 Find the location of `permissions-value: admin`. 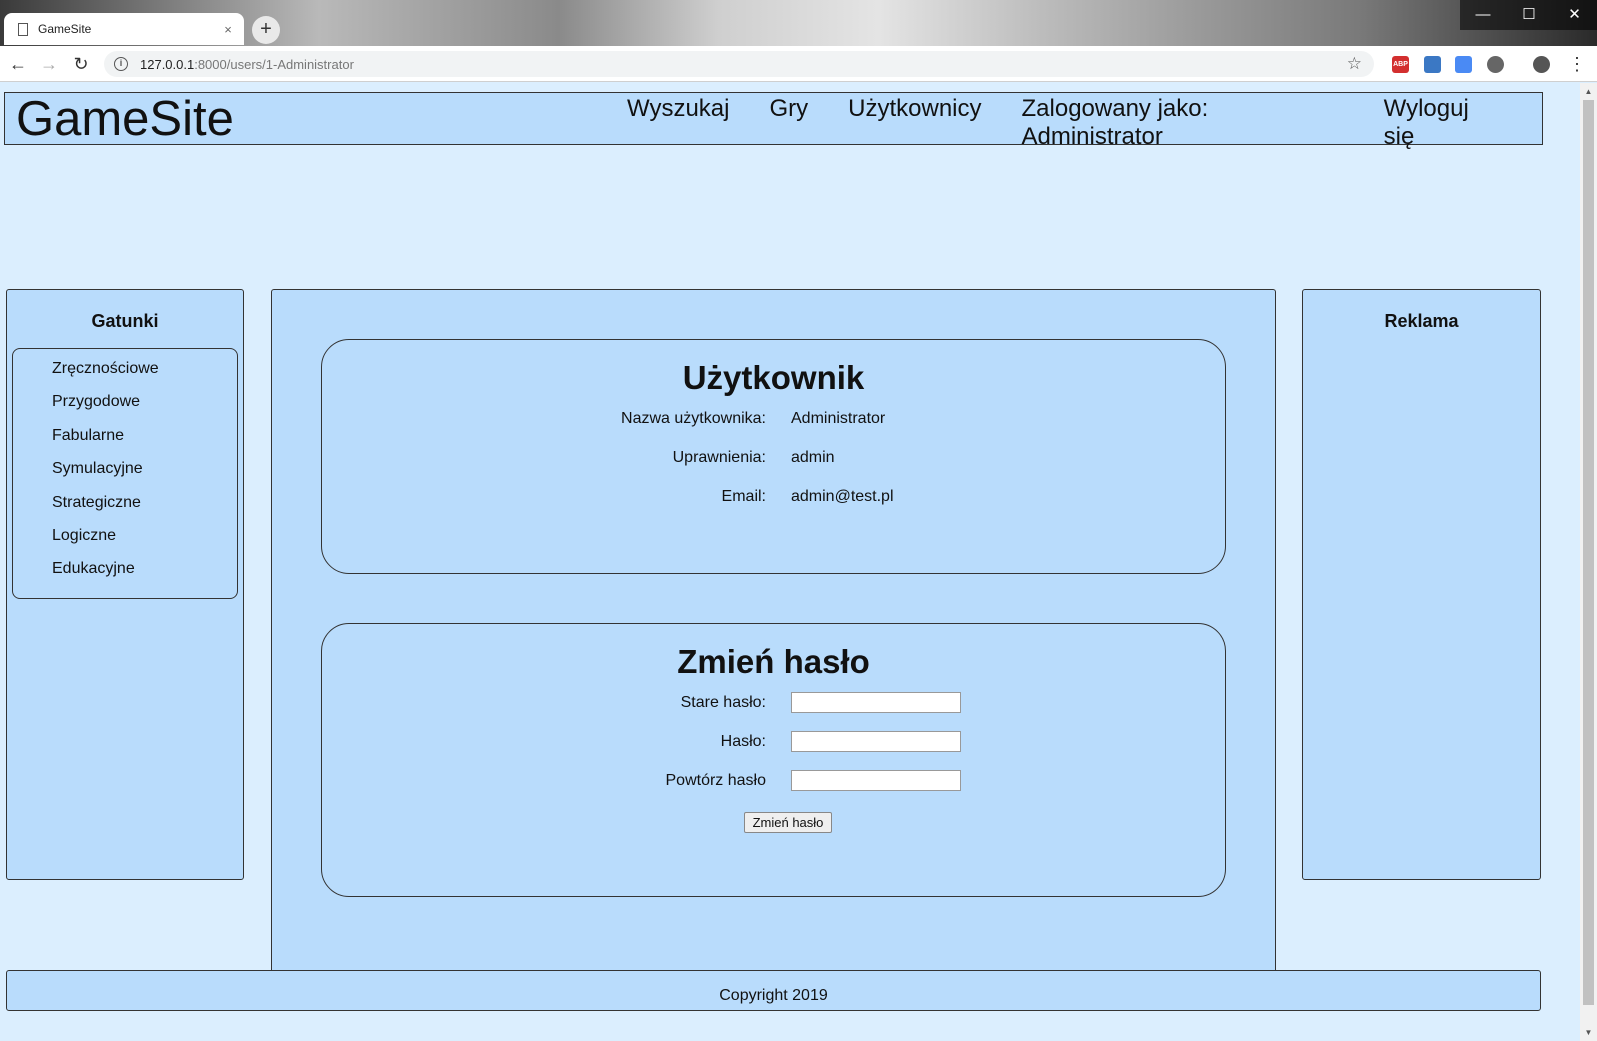

permissions-value: admin is located at coordinates (813, 457).